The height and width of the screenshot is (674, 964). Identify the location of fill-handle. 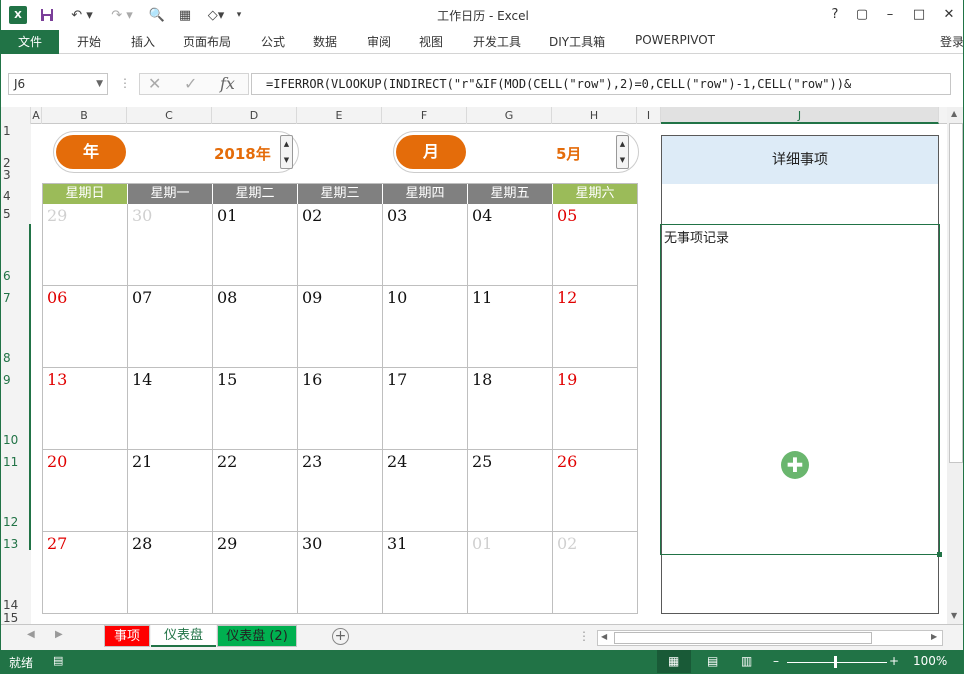
(939, 554).